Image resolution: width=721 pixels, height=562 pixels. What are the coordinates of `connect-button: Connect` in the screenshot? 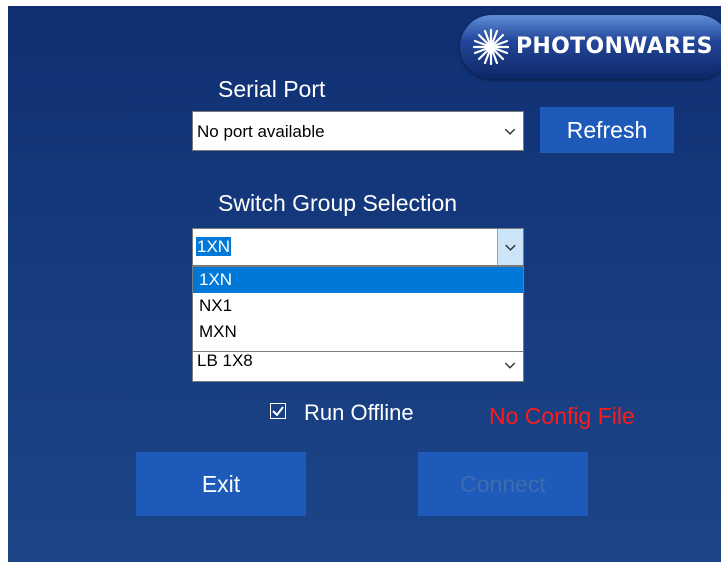 It's located at (503, 484).